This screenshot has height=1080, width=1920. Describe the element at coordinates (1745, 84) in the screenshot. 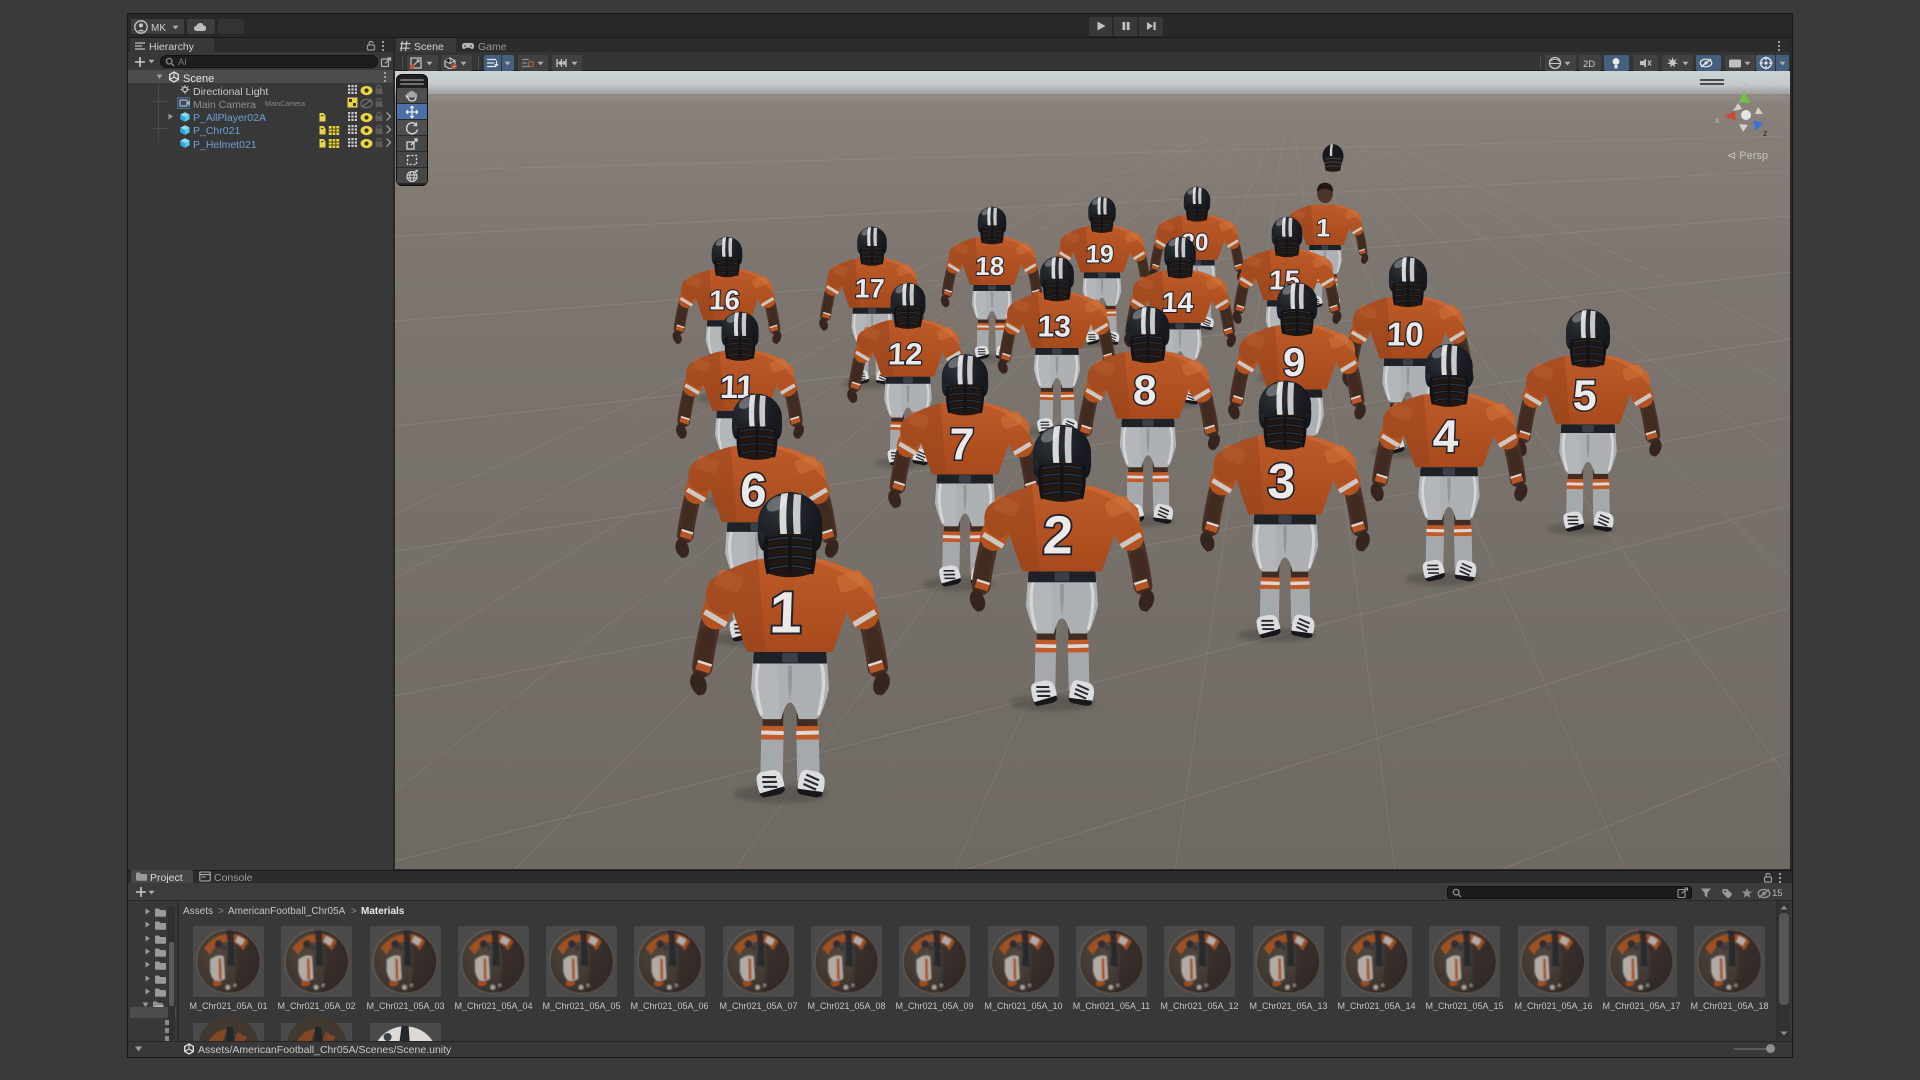

I see `svg-text: y` at that location.